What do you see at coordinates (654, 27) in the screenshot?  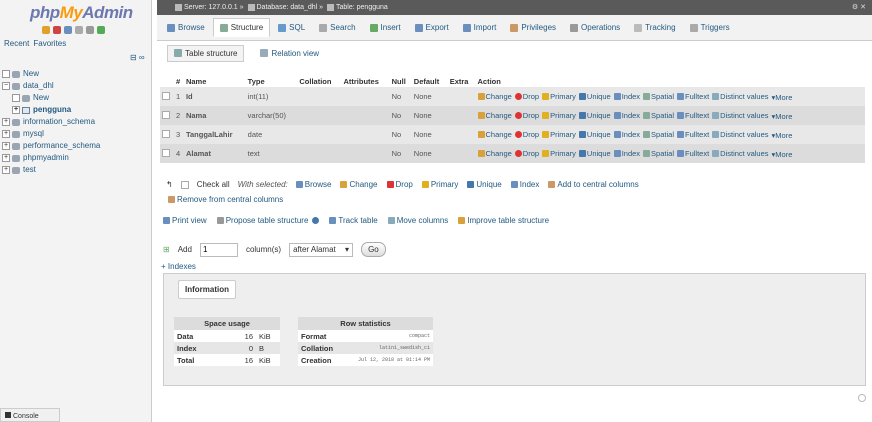 I see `tab-tracking: Tracking` at bounding box center [654, 27].